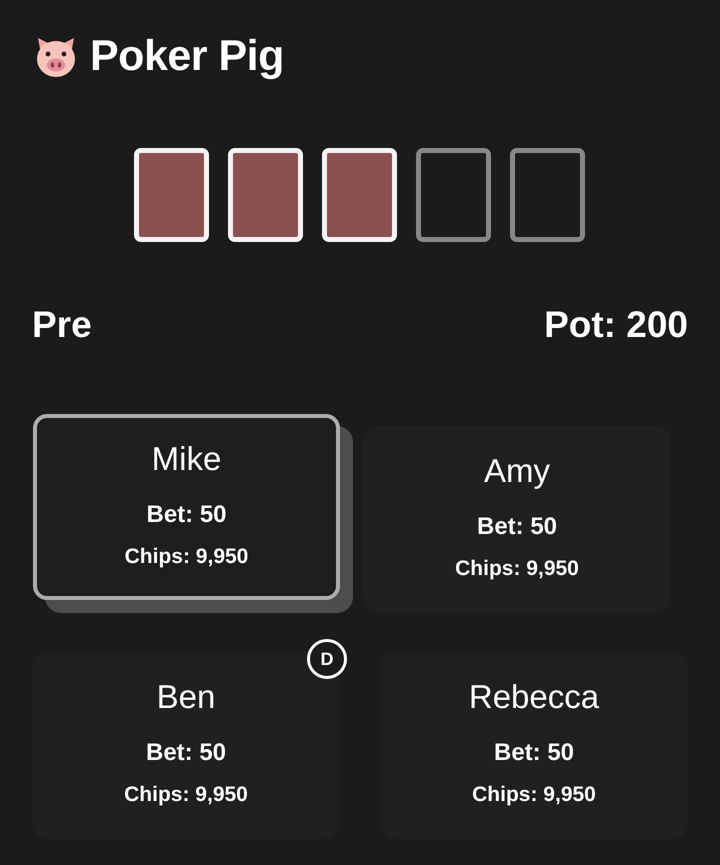 This screenshot has width=720, height=865. What do you see at coordinates (327, 659) in the screenshot?
I see `dealer-badge: D` at bounding box center [327, 659].